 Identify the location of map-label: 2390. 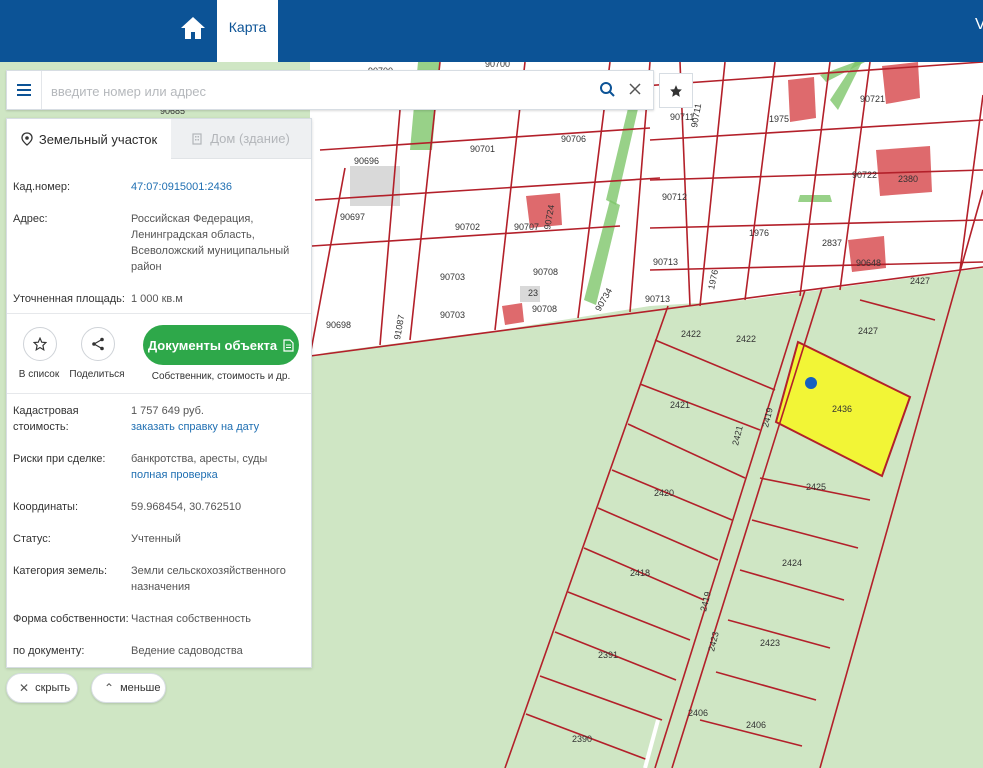
(582, 739).